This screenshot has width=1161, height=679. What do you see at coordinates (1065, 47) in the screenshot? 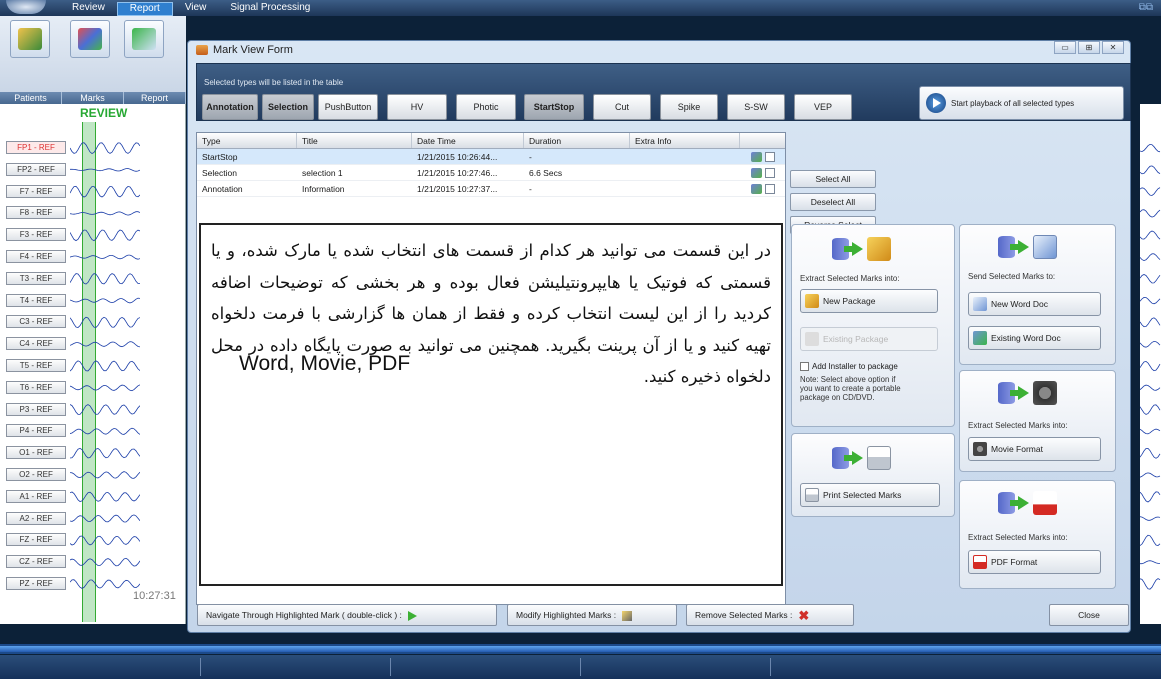
I see `minimize-button: ▭` at bounding box center [1065, 47].